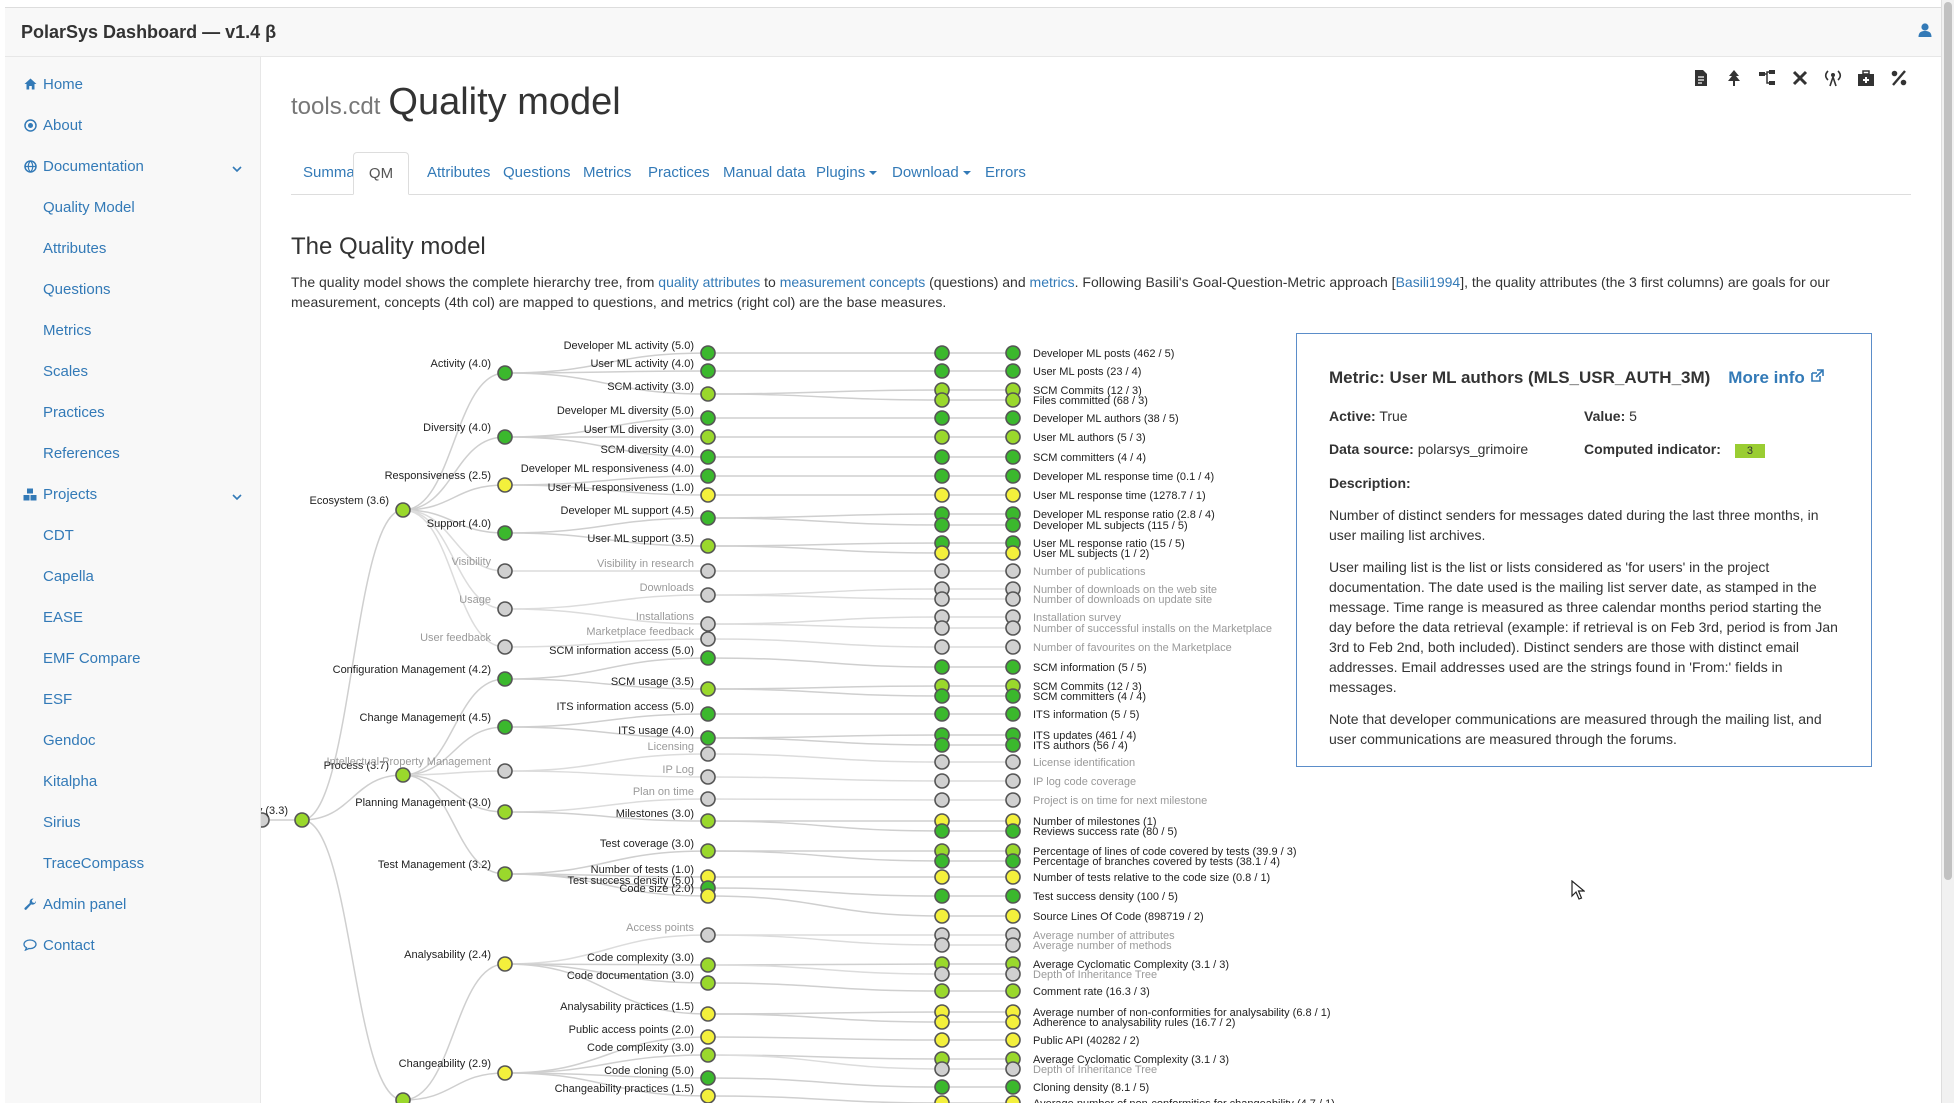 This screenshot has width=1954, height=1103. What do you see at coordinates (1105, 897) in the screenshot?
I see `metric-label: Test success density (100 / 5)` at bounding box center [1105, 897].